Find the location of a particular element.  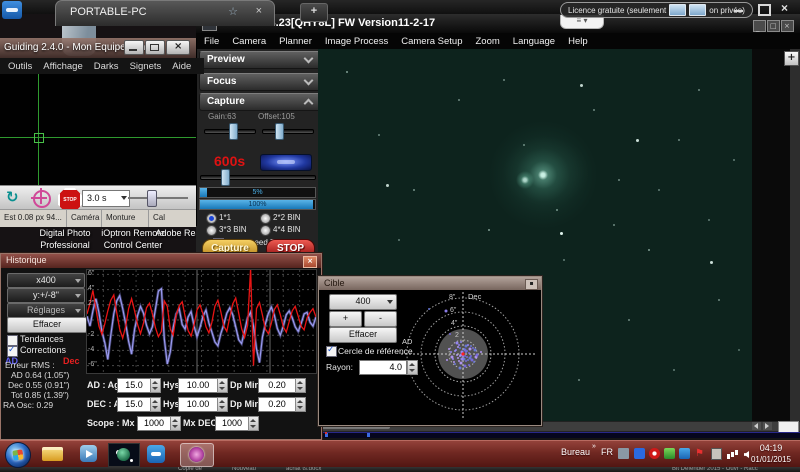

cible-scale-select: 400 is located at coordinates (363, 302).